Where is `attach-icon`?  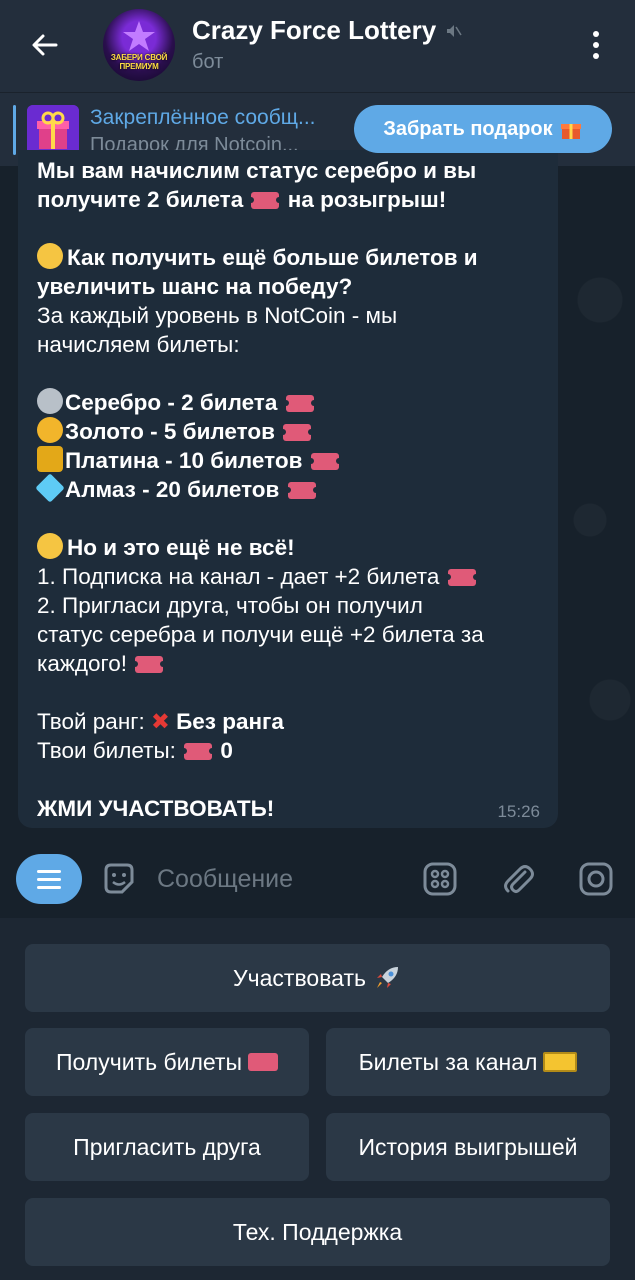 attach-icon is located at coordinates (518, 879).